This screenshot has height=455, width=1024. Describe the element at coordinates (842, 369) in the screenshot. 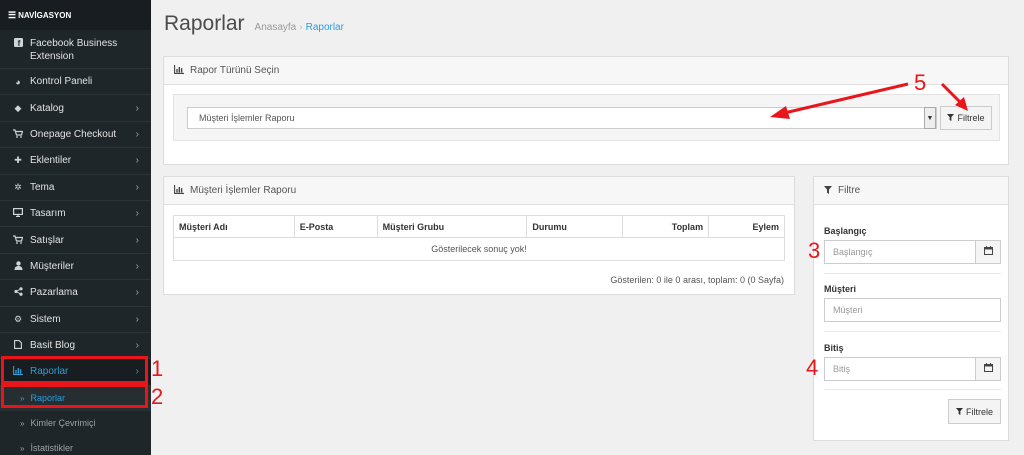

I see `end-date-placeholder: Bitiş` at that location.